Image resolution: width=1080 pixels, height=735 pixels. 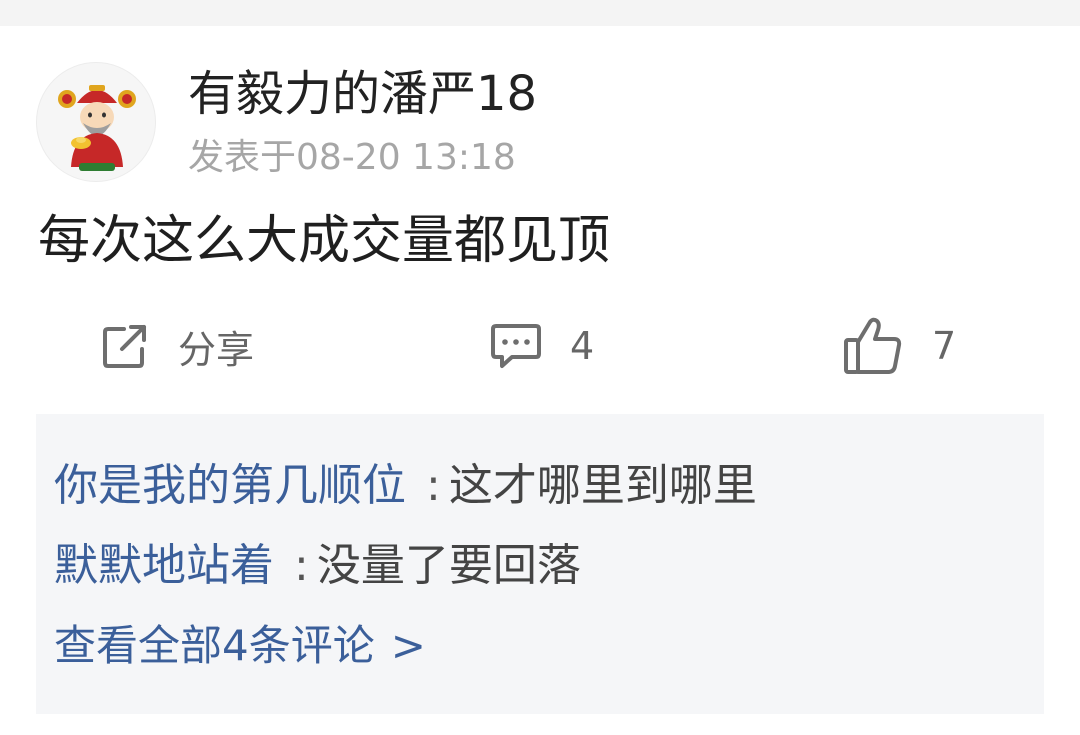 I want to click on comment-button: 4, so click(x=542, y=346).